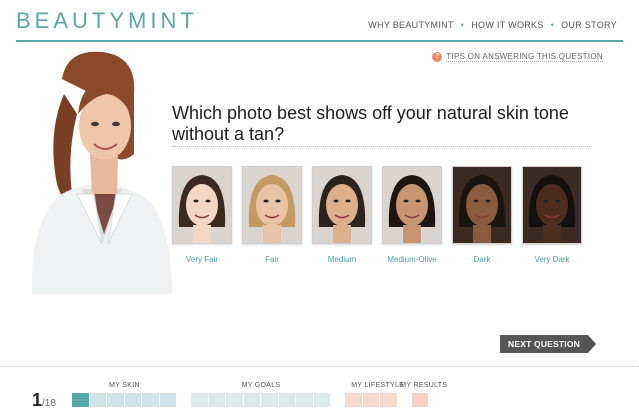  What do you see at coordinates (319, 366) in the screenshot?
I see `progress-divider` at bounding box center [319, 366].